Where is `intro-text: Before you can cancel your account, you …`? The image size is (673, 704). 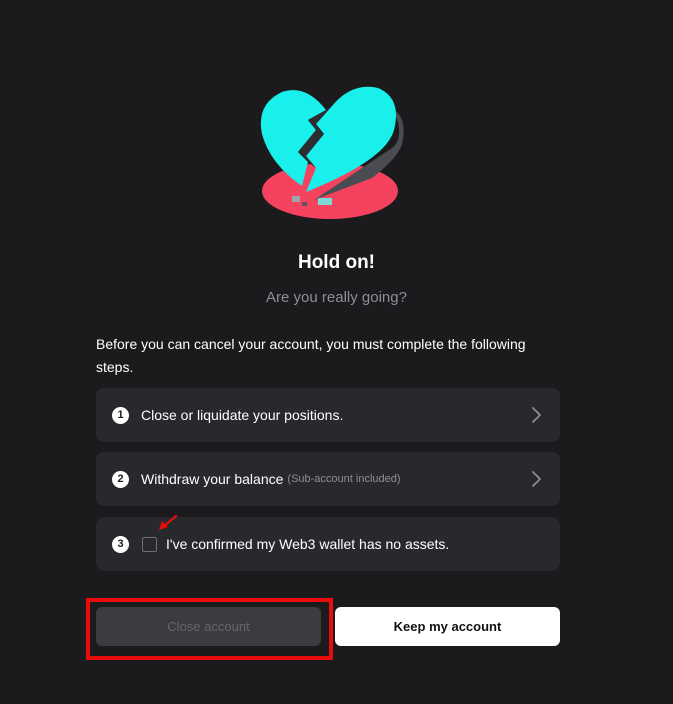 intro-text: Before you can cancel your account, you … is located at coordinates (311, 355).